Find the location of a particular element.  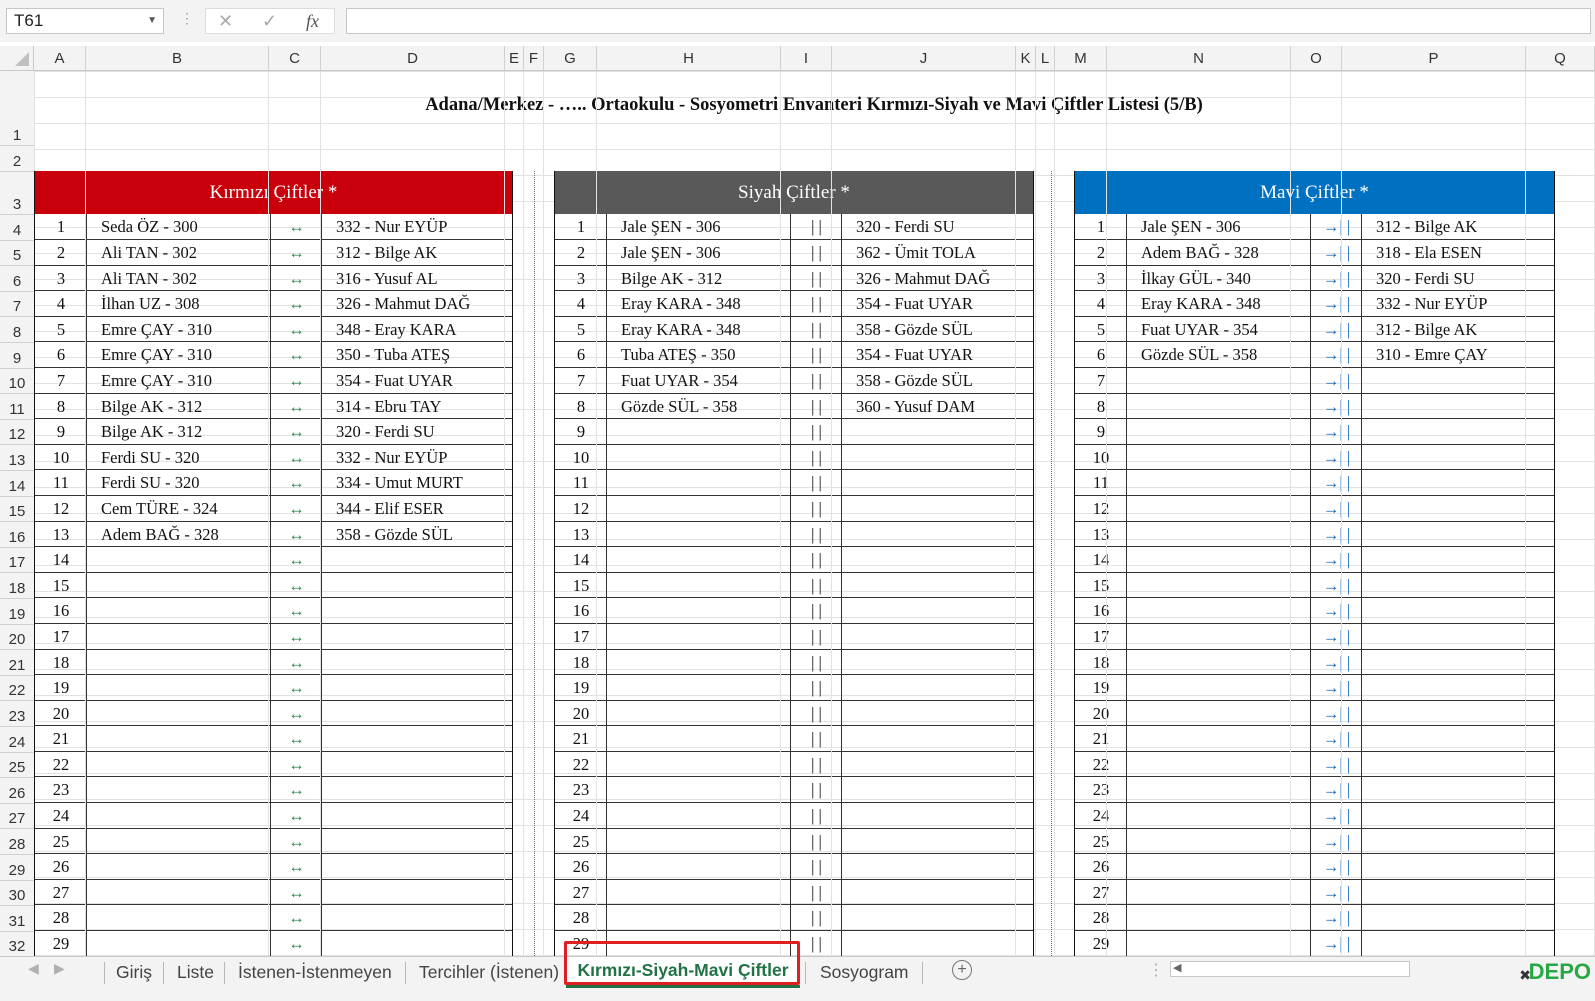

column-header-b: B is located at coordinates (177, 58).